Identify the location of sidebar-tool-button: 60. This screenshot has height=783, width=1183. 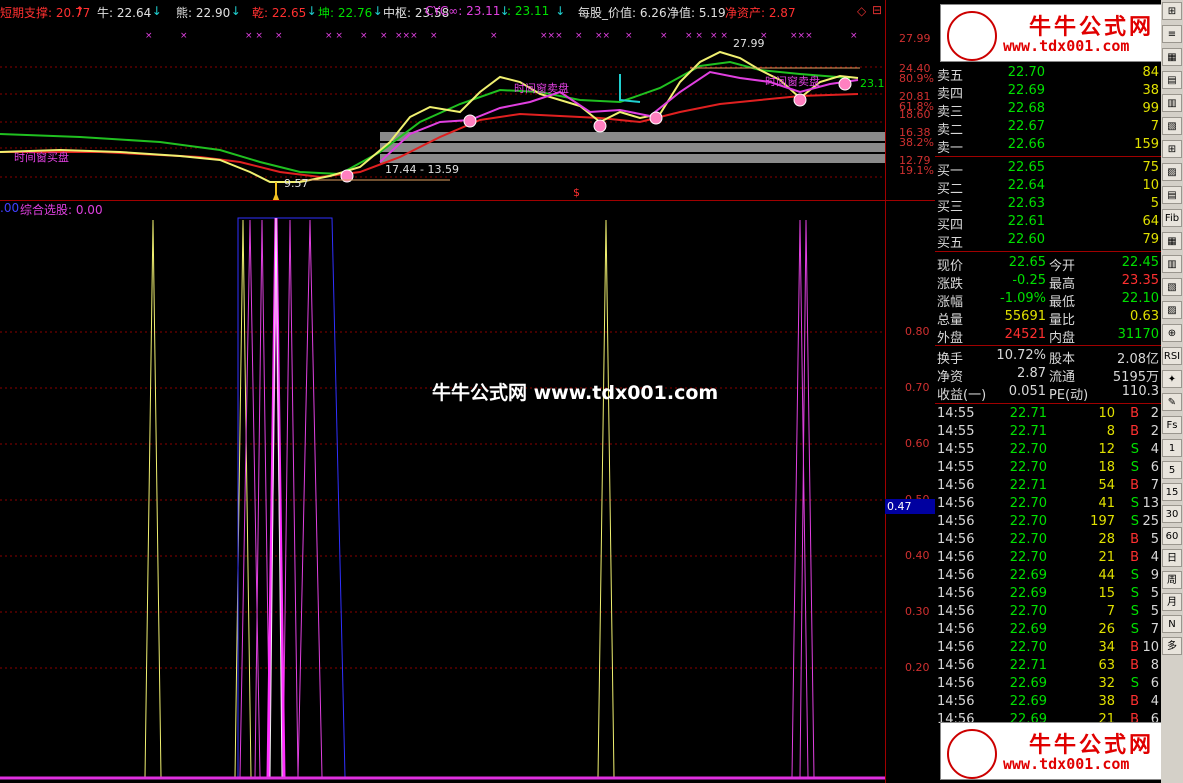
(1172, 536).